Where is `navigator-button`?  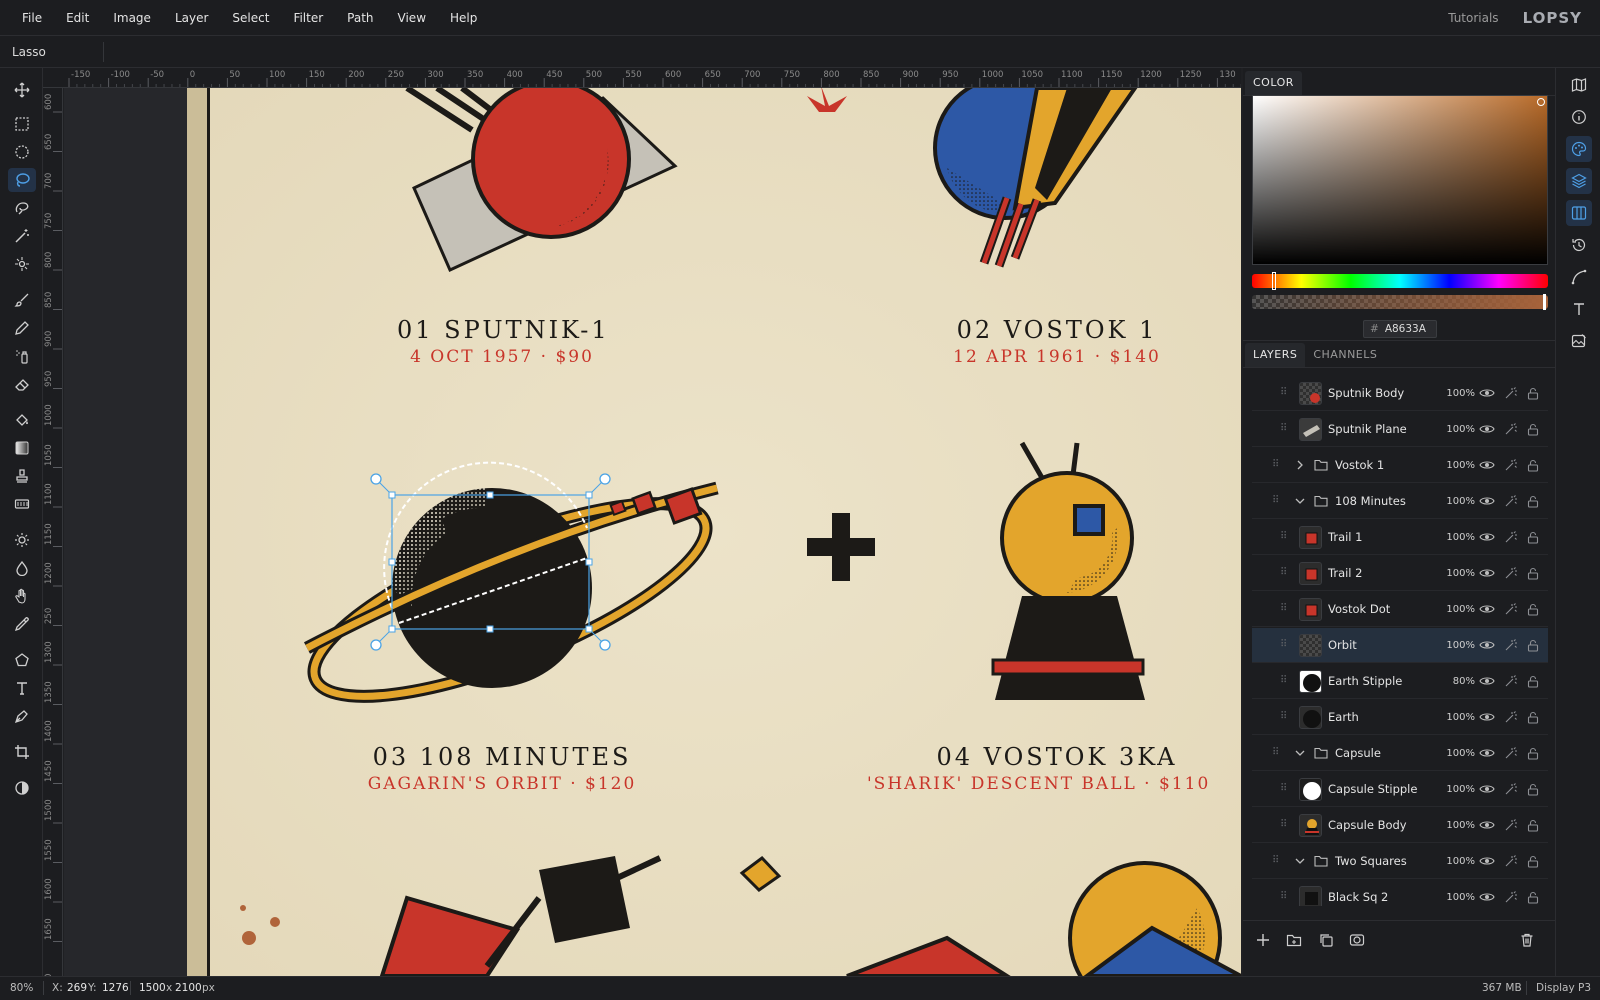
navigator-button is located at coordinates (1579, 85).